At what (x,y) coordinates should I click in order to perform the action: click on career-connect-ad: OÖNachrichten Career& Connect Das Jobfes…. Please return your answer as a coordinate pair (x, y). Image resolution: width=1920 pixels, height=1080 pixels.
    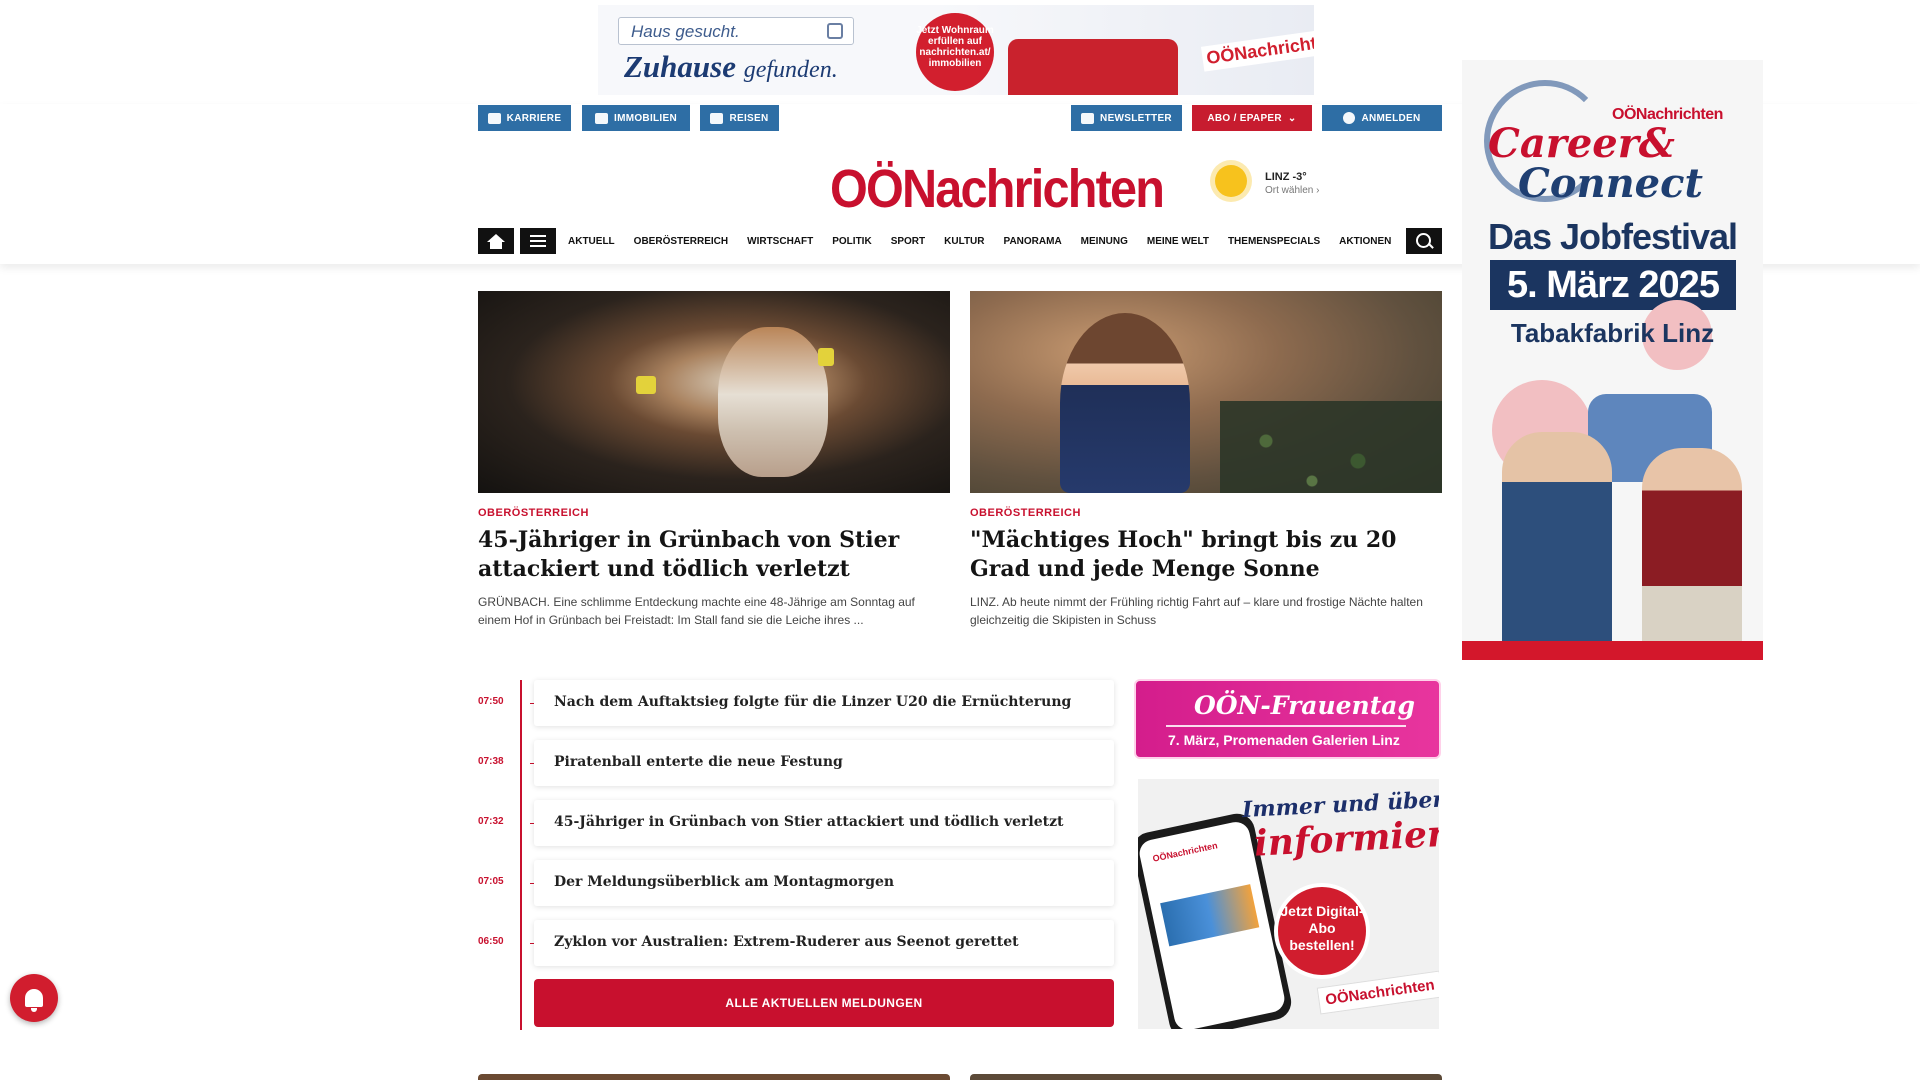
    Looking at the image, I should click on (1612, 360).